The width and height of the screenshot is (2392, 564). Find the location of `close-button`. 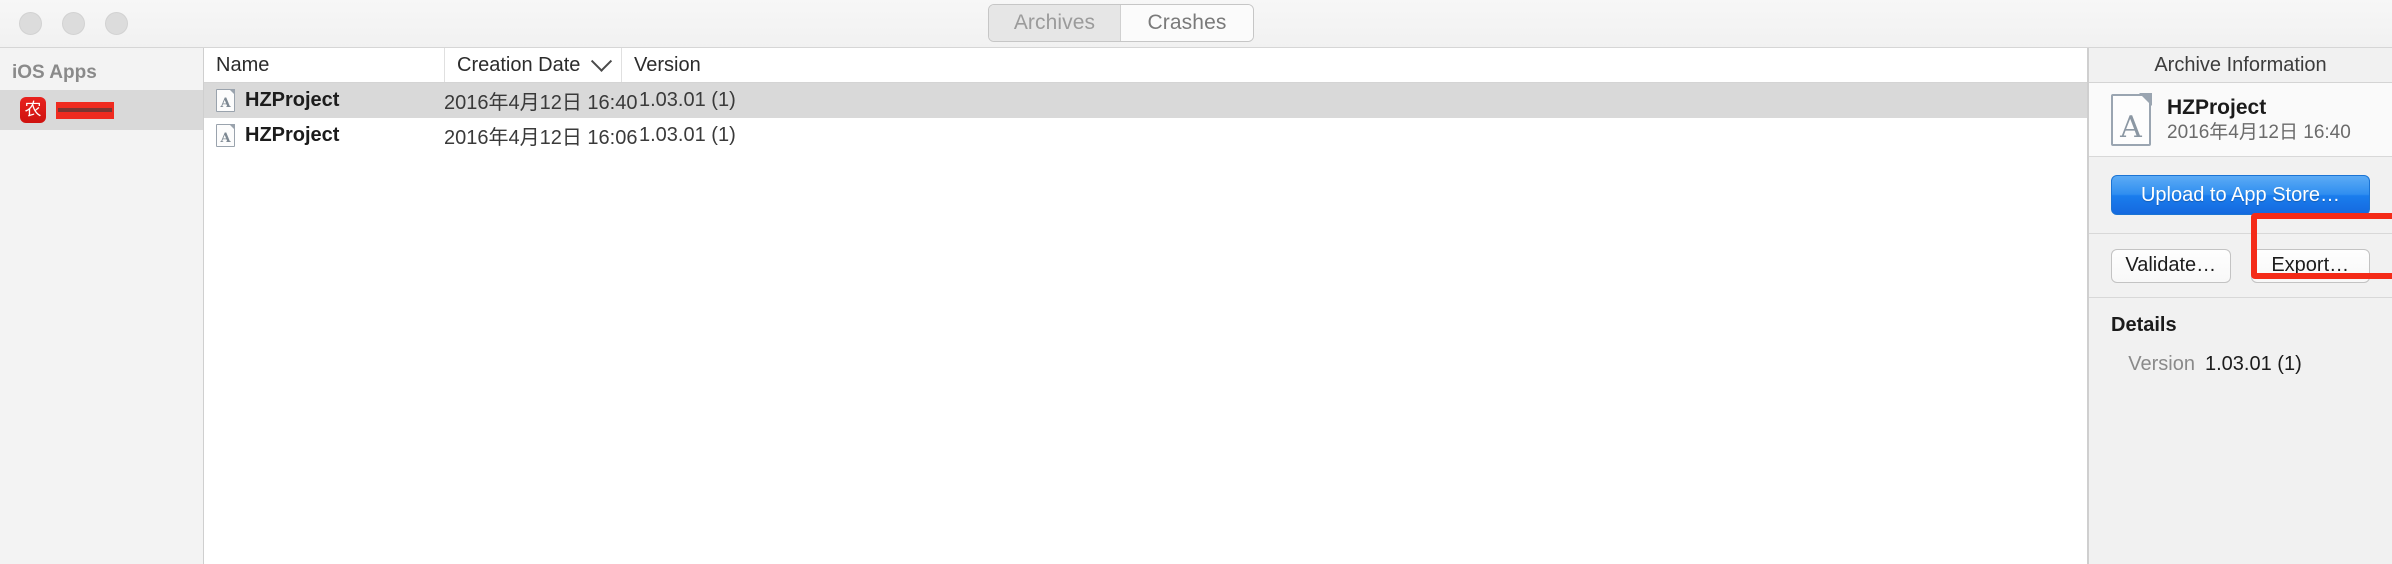

close-button is located at coordinates (30, 23).